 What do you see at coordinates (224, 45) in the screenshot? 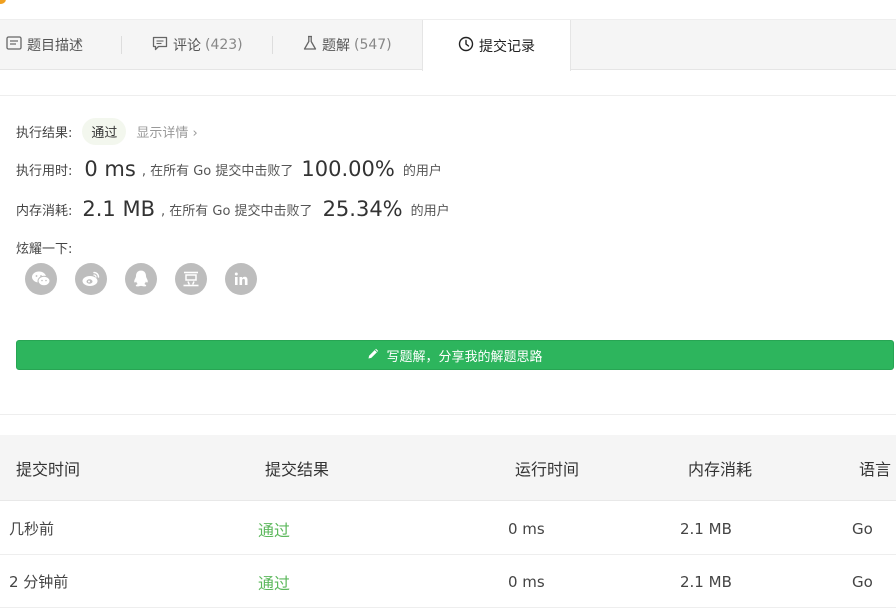
I see `comment-count: (423)` at bounding box center [224, 45].